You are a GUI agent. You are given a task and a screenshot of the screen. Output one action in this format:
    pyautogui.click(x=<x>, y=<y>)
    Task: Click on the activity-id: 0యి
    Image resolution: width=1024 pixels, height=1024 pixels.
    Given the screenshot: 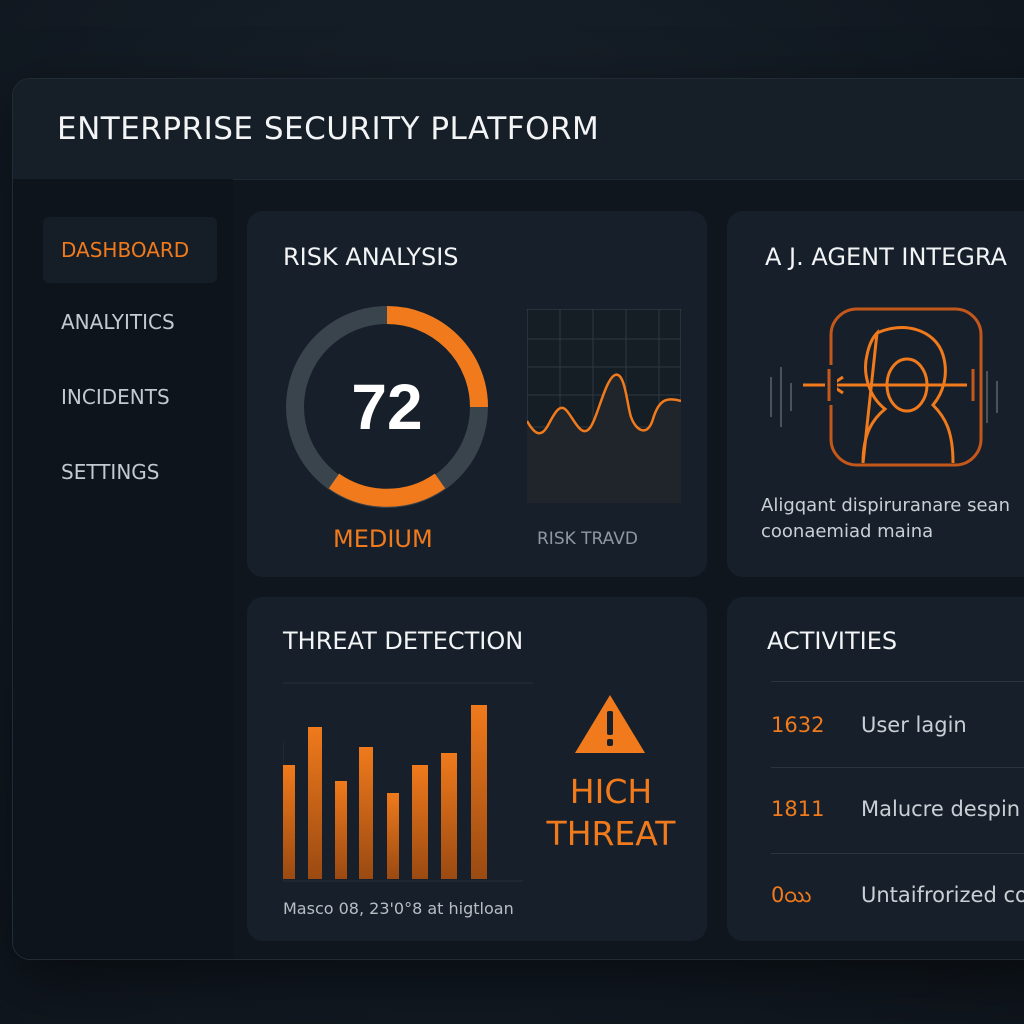 What is the action you would take?
    pyautogui.click(x=791, y=895)
    